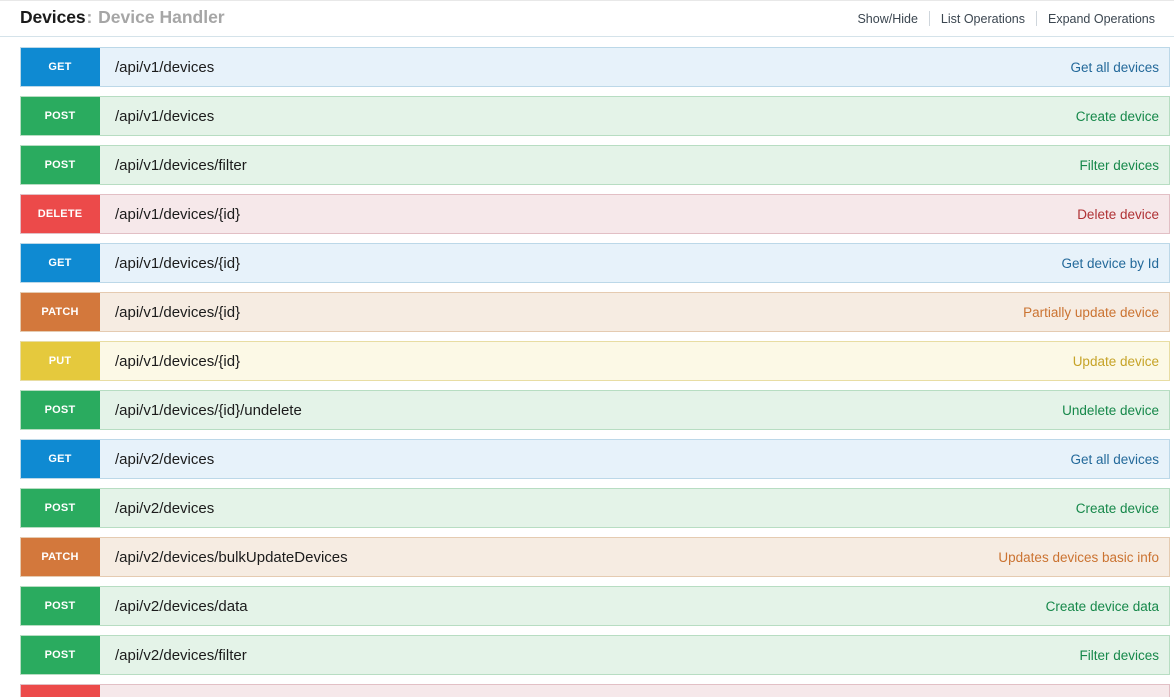  I want to click on resource-title: Devices: Device Handler, so click(122, 17).